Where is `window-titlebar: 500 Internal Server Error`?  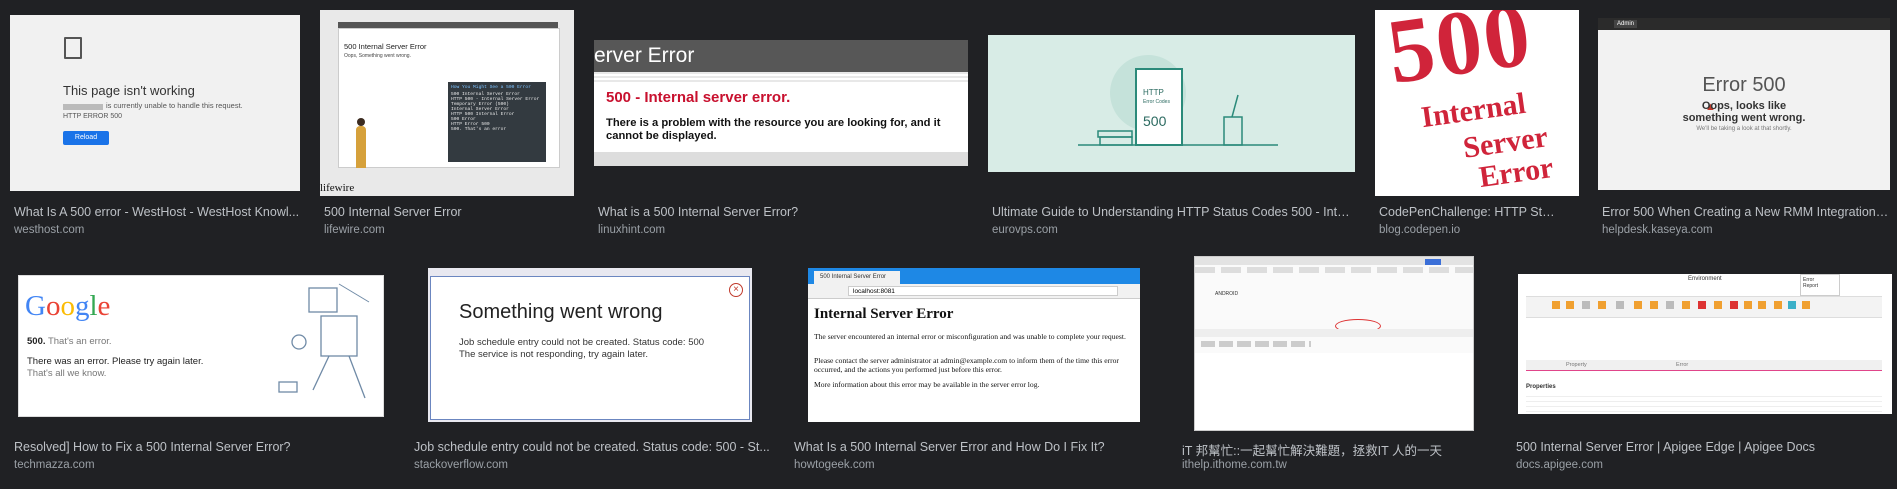 window-titlebar: 500 Internal Server Error is located at coordinates (974, 276).